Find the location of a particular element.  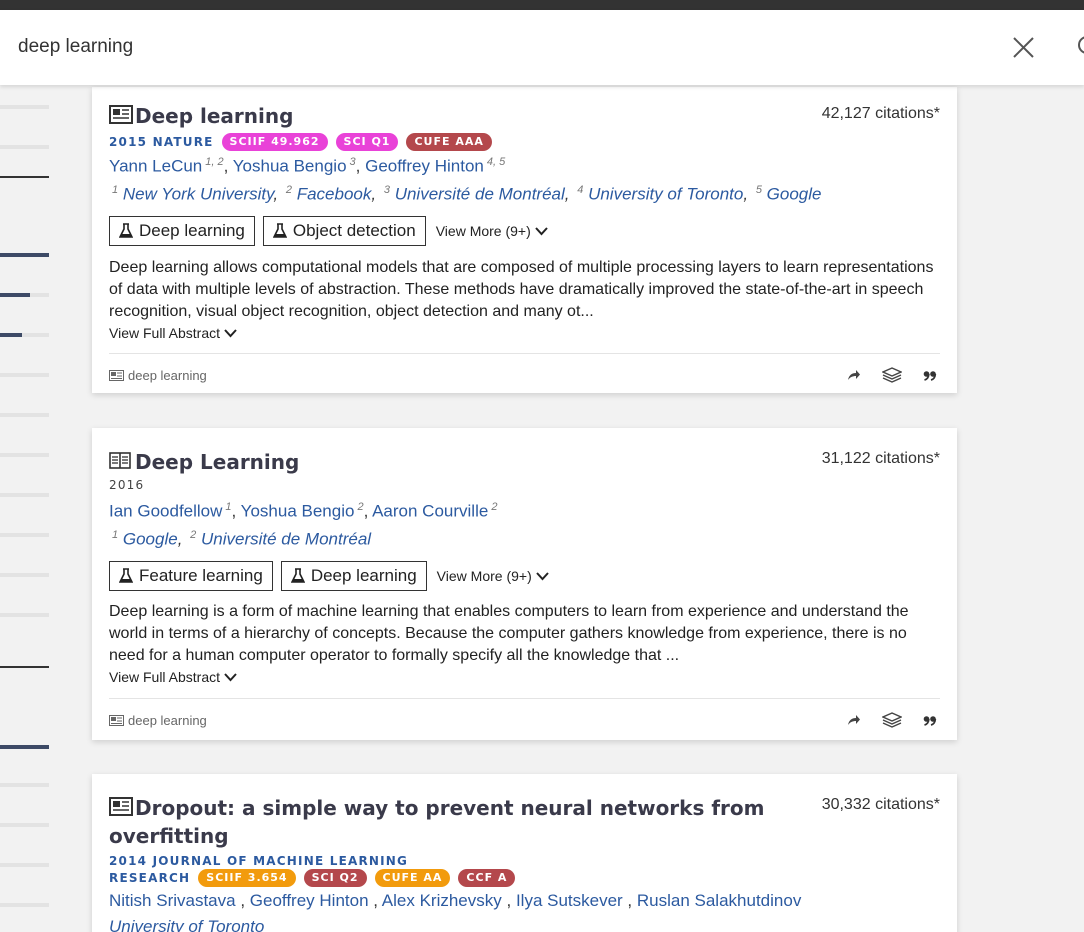

aff-num: 5 is located at coordinates (758, 190).